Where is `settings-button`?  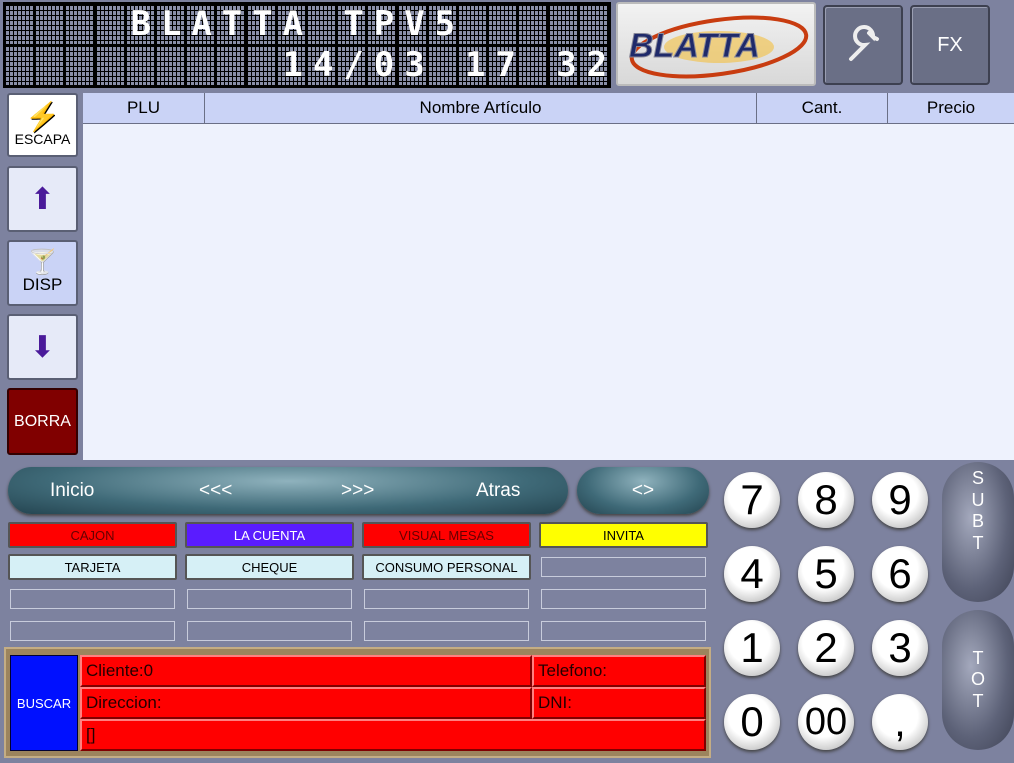 settings-button is located at coordinates (863, 45).